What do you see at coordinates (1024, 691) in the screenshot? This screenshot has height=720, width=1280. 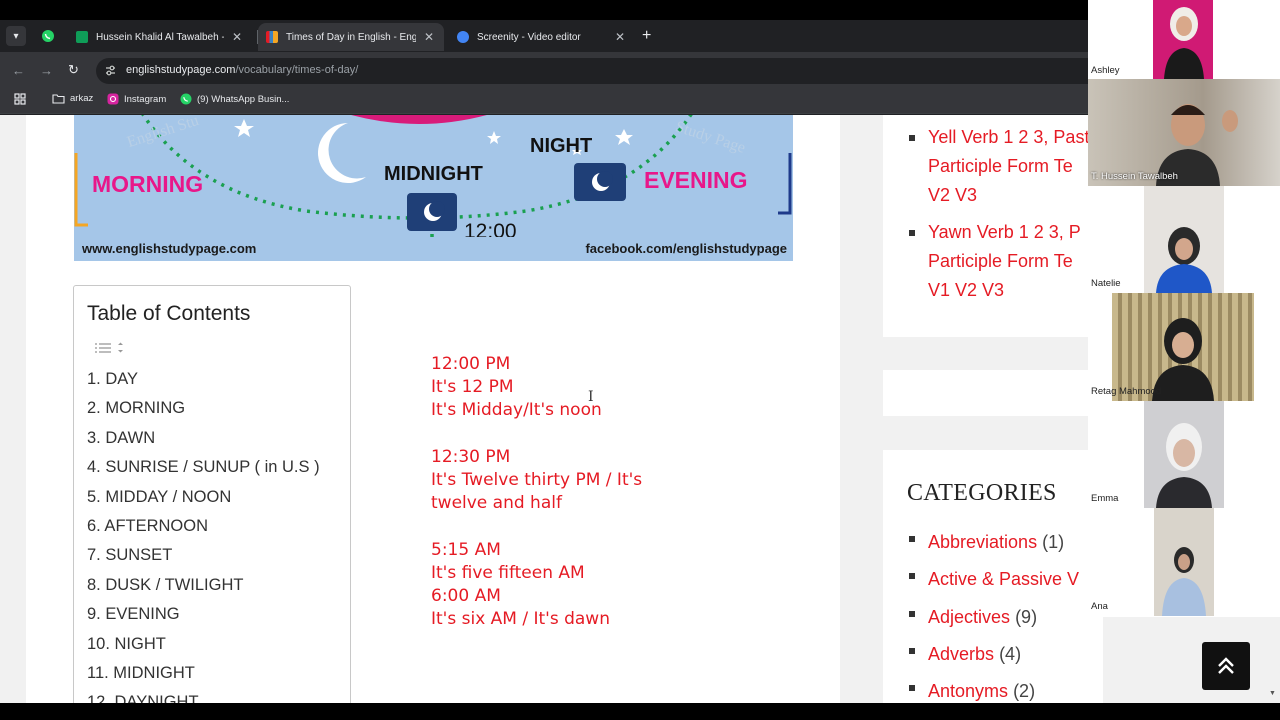 I see `category-count: (2)` at bounding box center [1024, 691].